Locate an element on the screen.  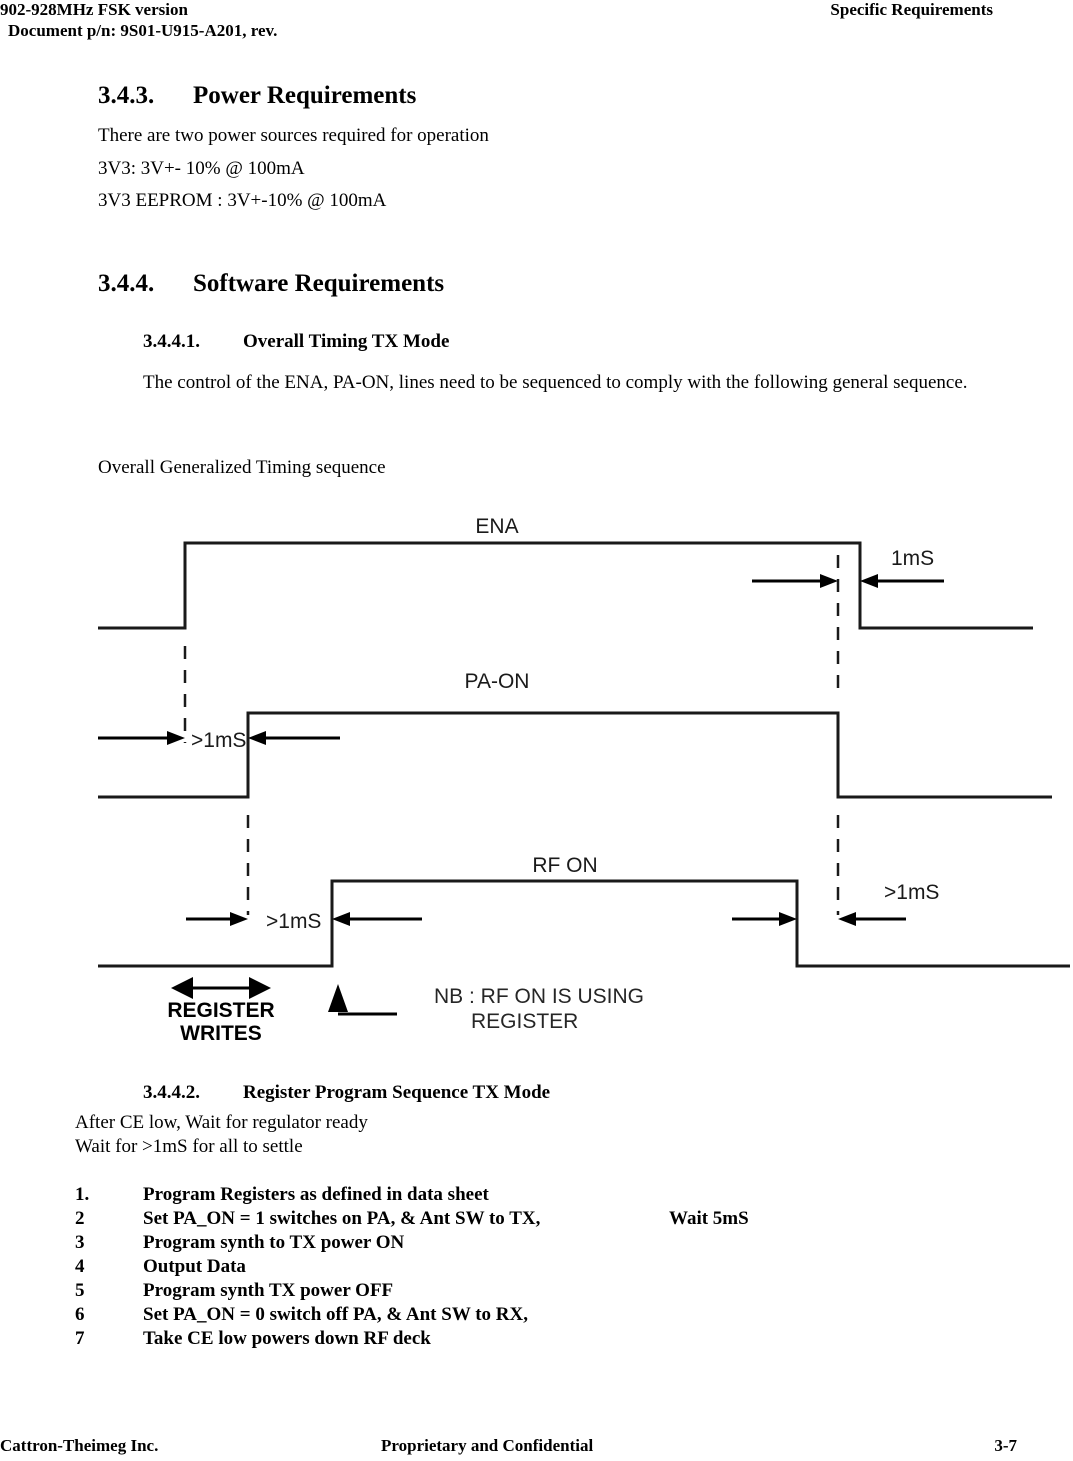
waveform-pa-on is located at coordinates (575, 755).